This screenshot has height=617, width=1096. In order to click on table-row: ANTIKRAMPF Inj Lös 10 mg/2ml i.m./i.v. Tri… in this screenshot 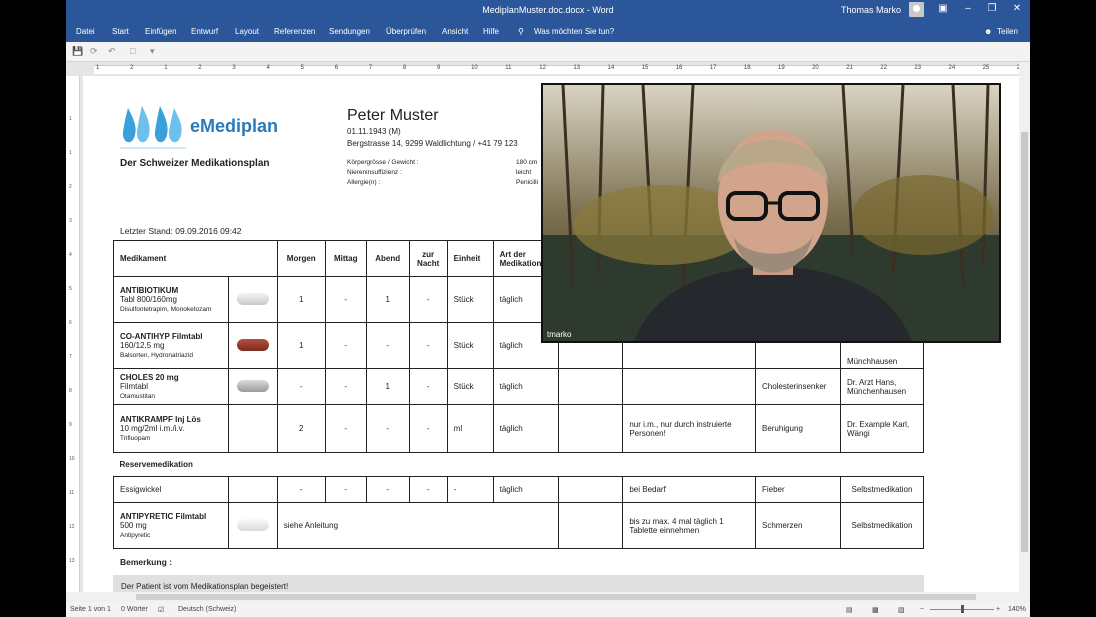, I will do `click(519, 428)`.